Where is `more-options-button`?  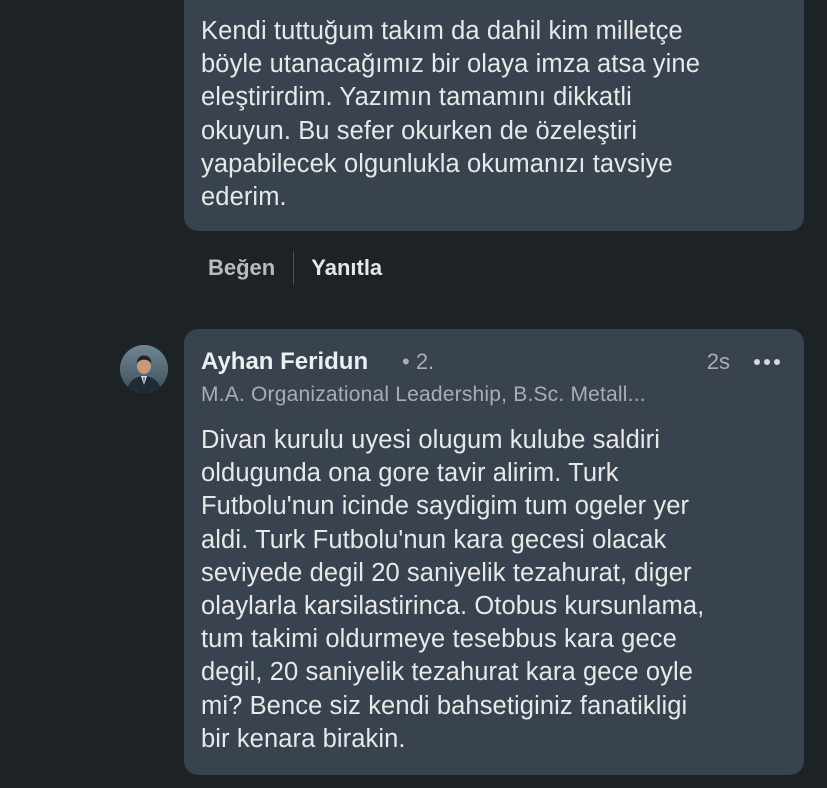
more-options-button is located at coordinates (767, 362).